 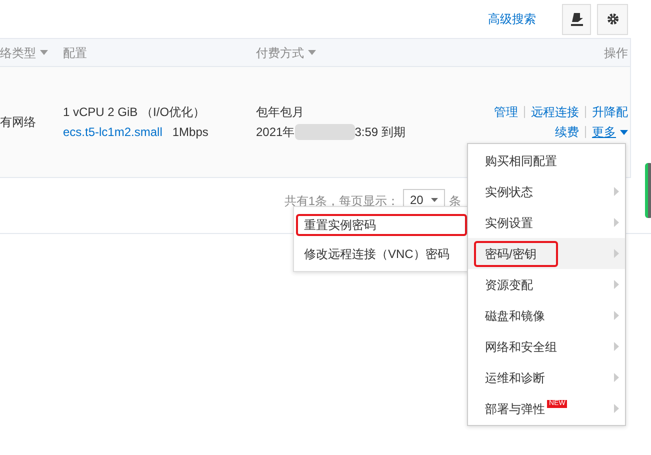 I want to click on expiry-text: 3:59 到期, so click(x=380, y=132).